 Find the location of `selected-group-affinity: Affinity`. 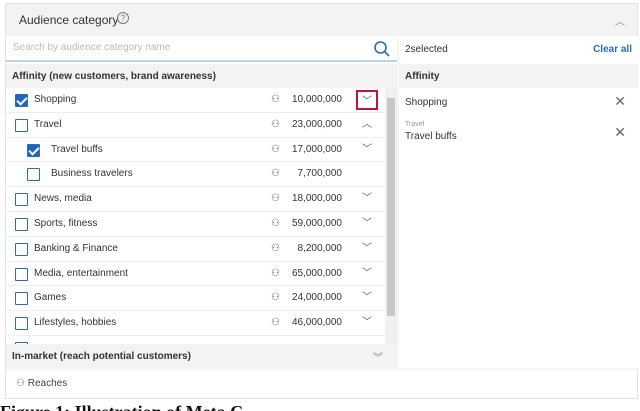

selected-group-affinity: Affinity is located at coordinates (518, 76).